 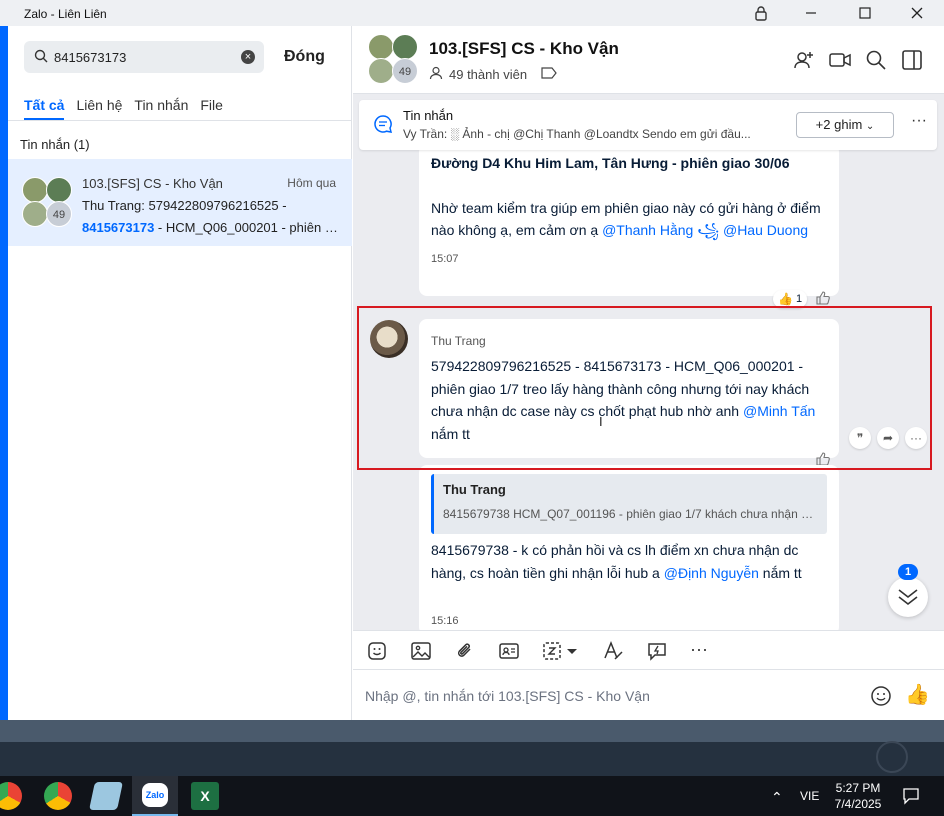 What do you see at coordinates (304, 57) in the screenshot?
I see `close-search-button: Đóng` at bounding box center [304, 57].